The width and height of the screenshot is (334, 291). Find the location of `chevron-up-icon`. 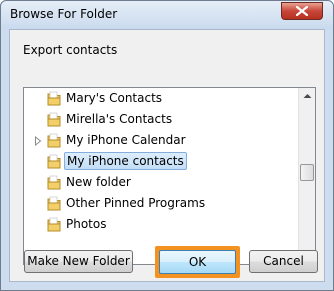

chevron-up-icon is located at coordinates (307, 96).